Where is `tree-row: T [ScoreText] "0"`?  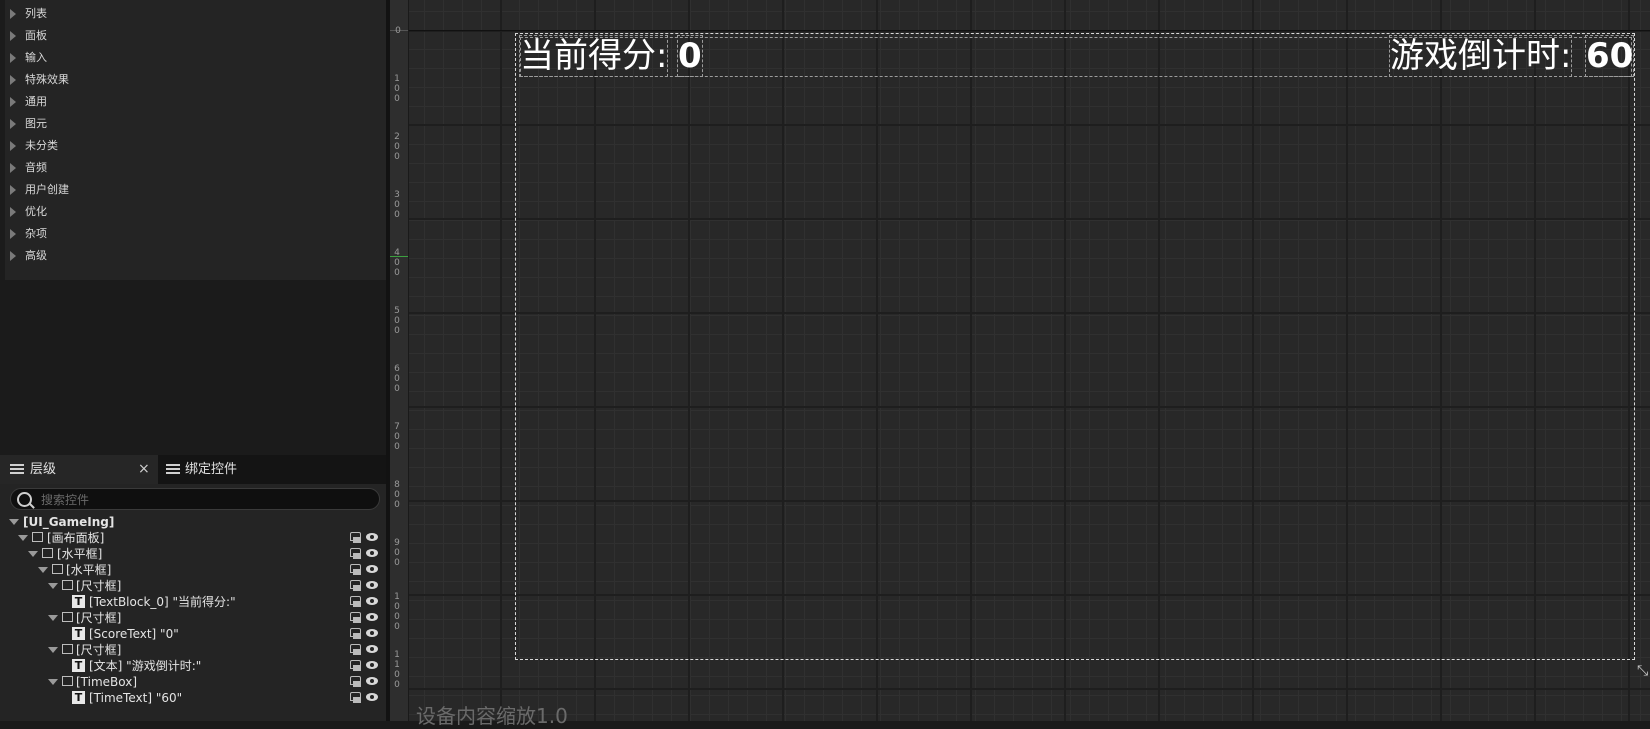 tree-row: T [ScoreText] "0" is located at coordinates (193, 634).